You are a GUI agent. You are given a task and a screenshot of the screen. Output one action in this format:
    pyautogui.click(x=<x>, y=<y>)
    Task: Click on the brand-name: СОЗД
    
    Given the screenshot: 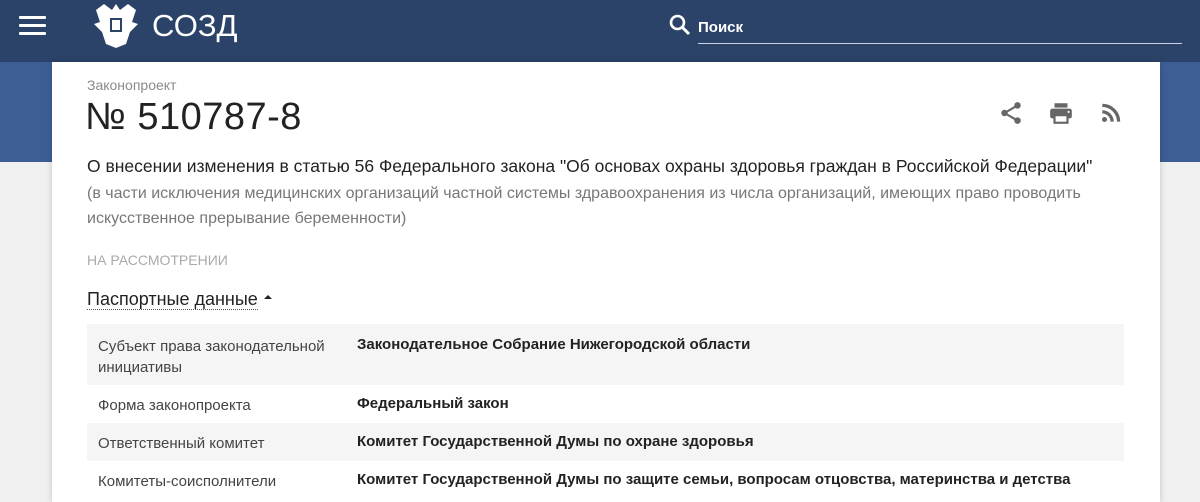 What is the action you would take?
    pyautogui.click(x=195, y=26)
    